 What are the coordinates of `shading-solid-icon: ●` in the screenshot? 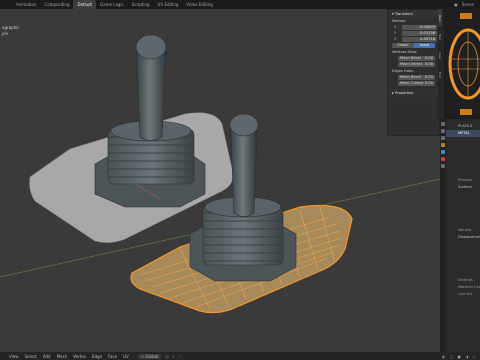 It's located at (460, 356).